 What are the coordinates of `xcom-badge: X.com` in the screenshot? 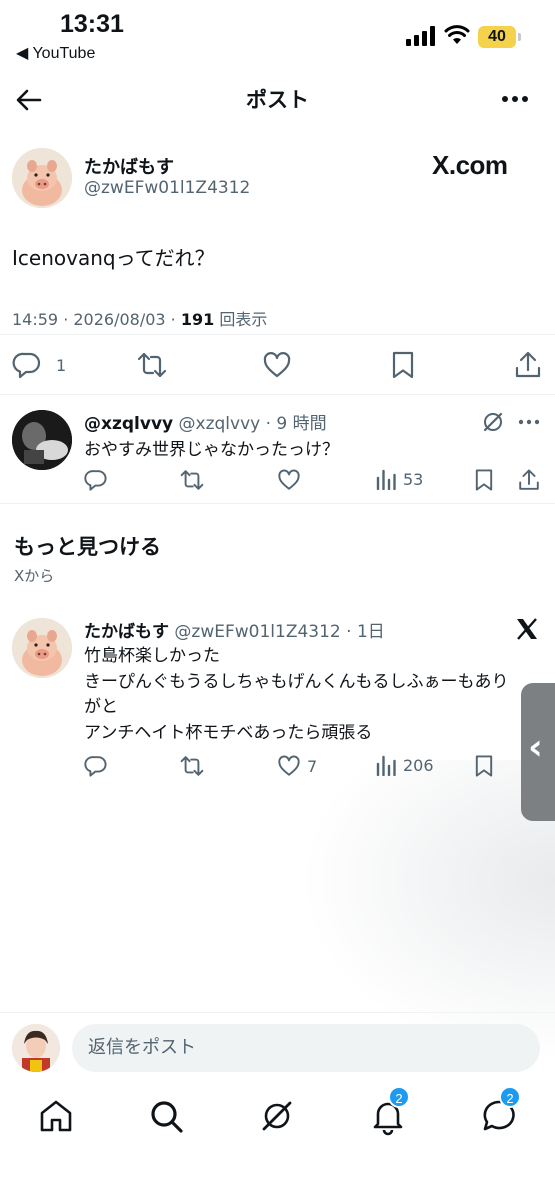 It's located at (470, 165).